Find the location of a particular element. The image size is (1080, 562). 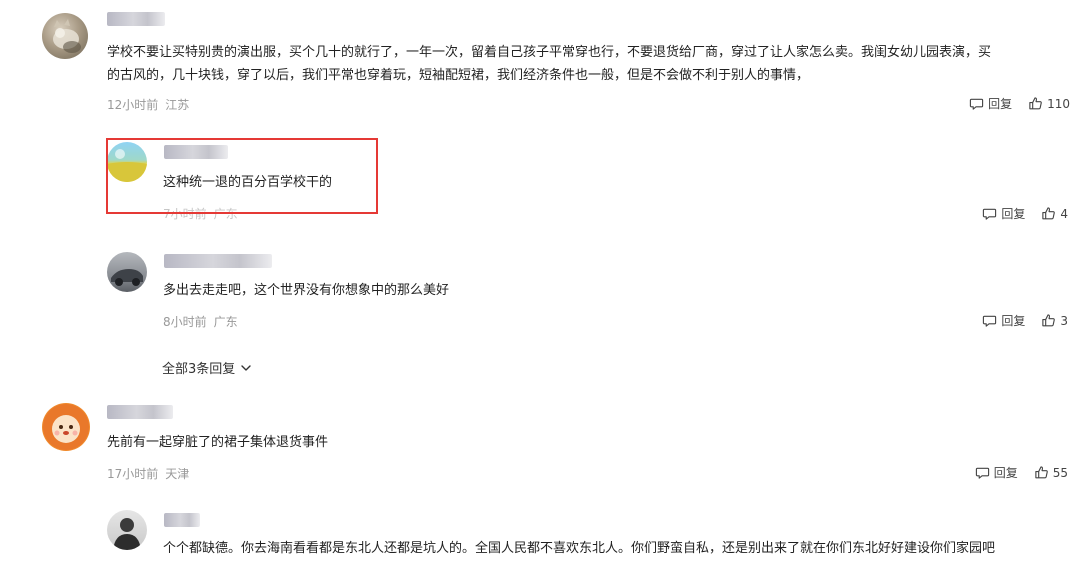

expand-replies-button: 全部3条回复 is located at coordinates (207, 367).